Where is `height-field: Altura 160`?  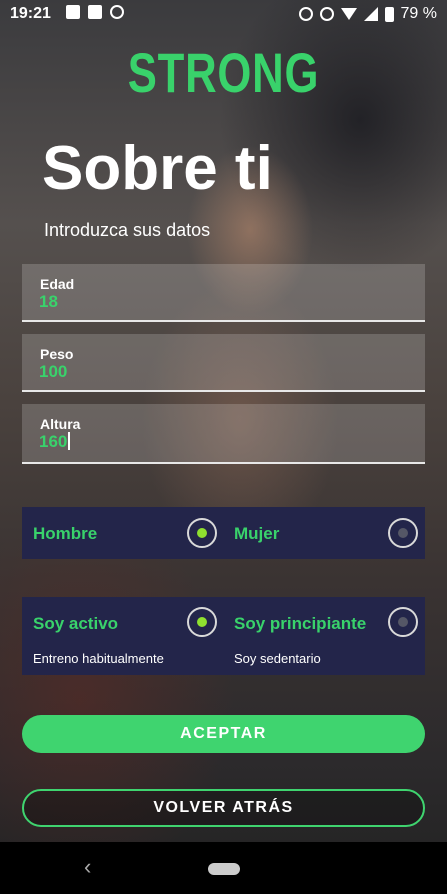
height-field: Altura 160 is located at coordinates (223, 434).